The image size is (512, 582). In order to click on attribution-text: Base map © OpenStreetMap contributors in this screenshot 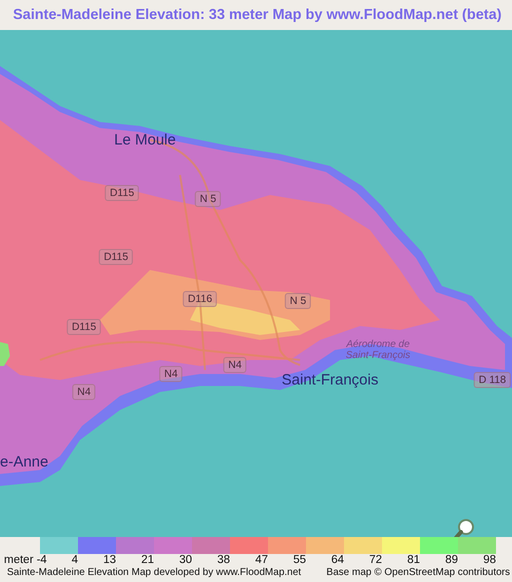, I will do `click(418, 573)`.